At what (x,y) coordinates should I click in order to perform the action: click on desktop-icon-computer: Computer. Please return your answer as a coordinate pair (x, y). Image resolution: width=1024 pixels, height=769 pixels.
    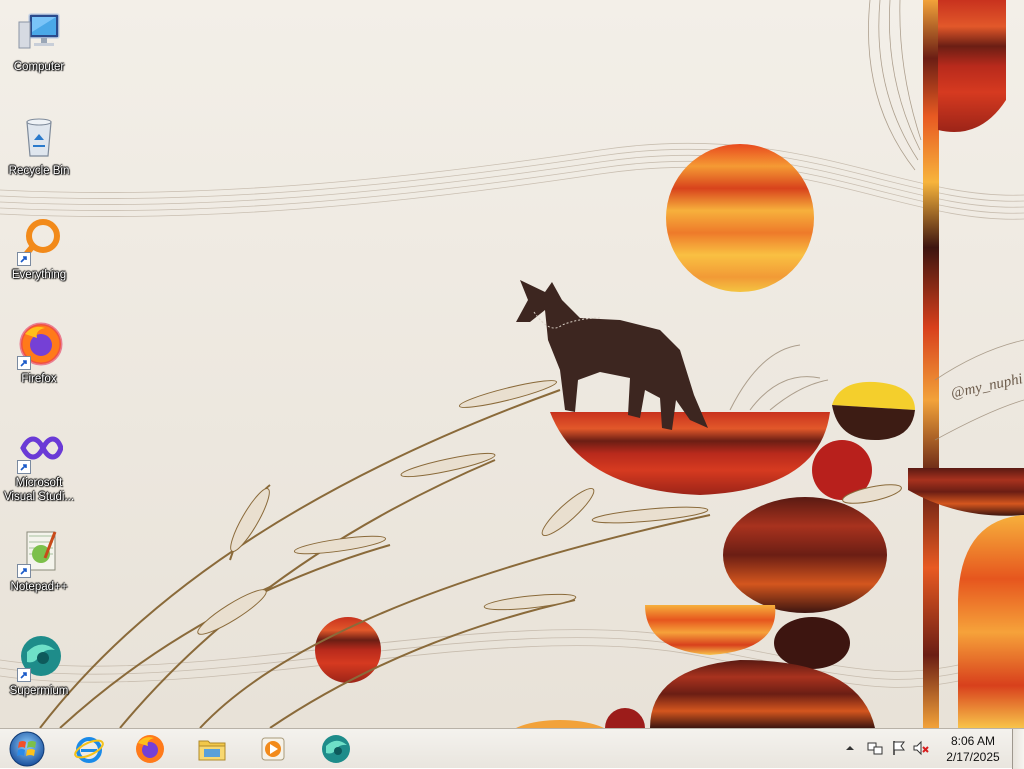
    Looking at the image, I should click on (39, 48).